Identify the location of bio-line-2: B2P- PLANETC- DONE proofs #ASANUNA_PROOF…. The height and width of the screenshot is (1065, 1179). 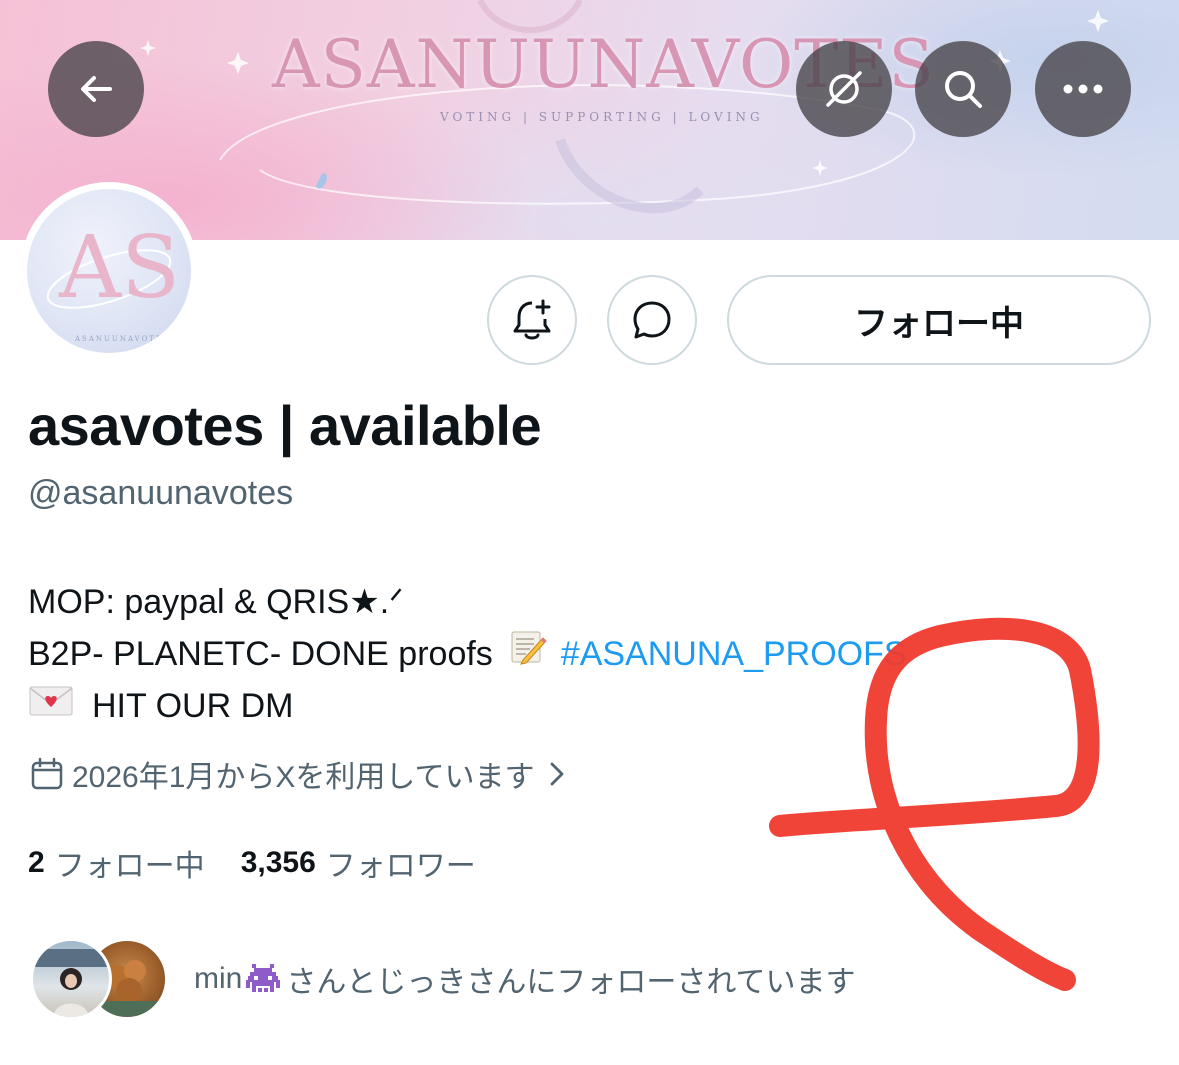
(467, 654).